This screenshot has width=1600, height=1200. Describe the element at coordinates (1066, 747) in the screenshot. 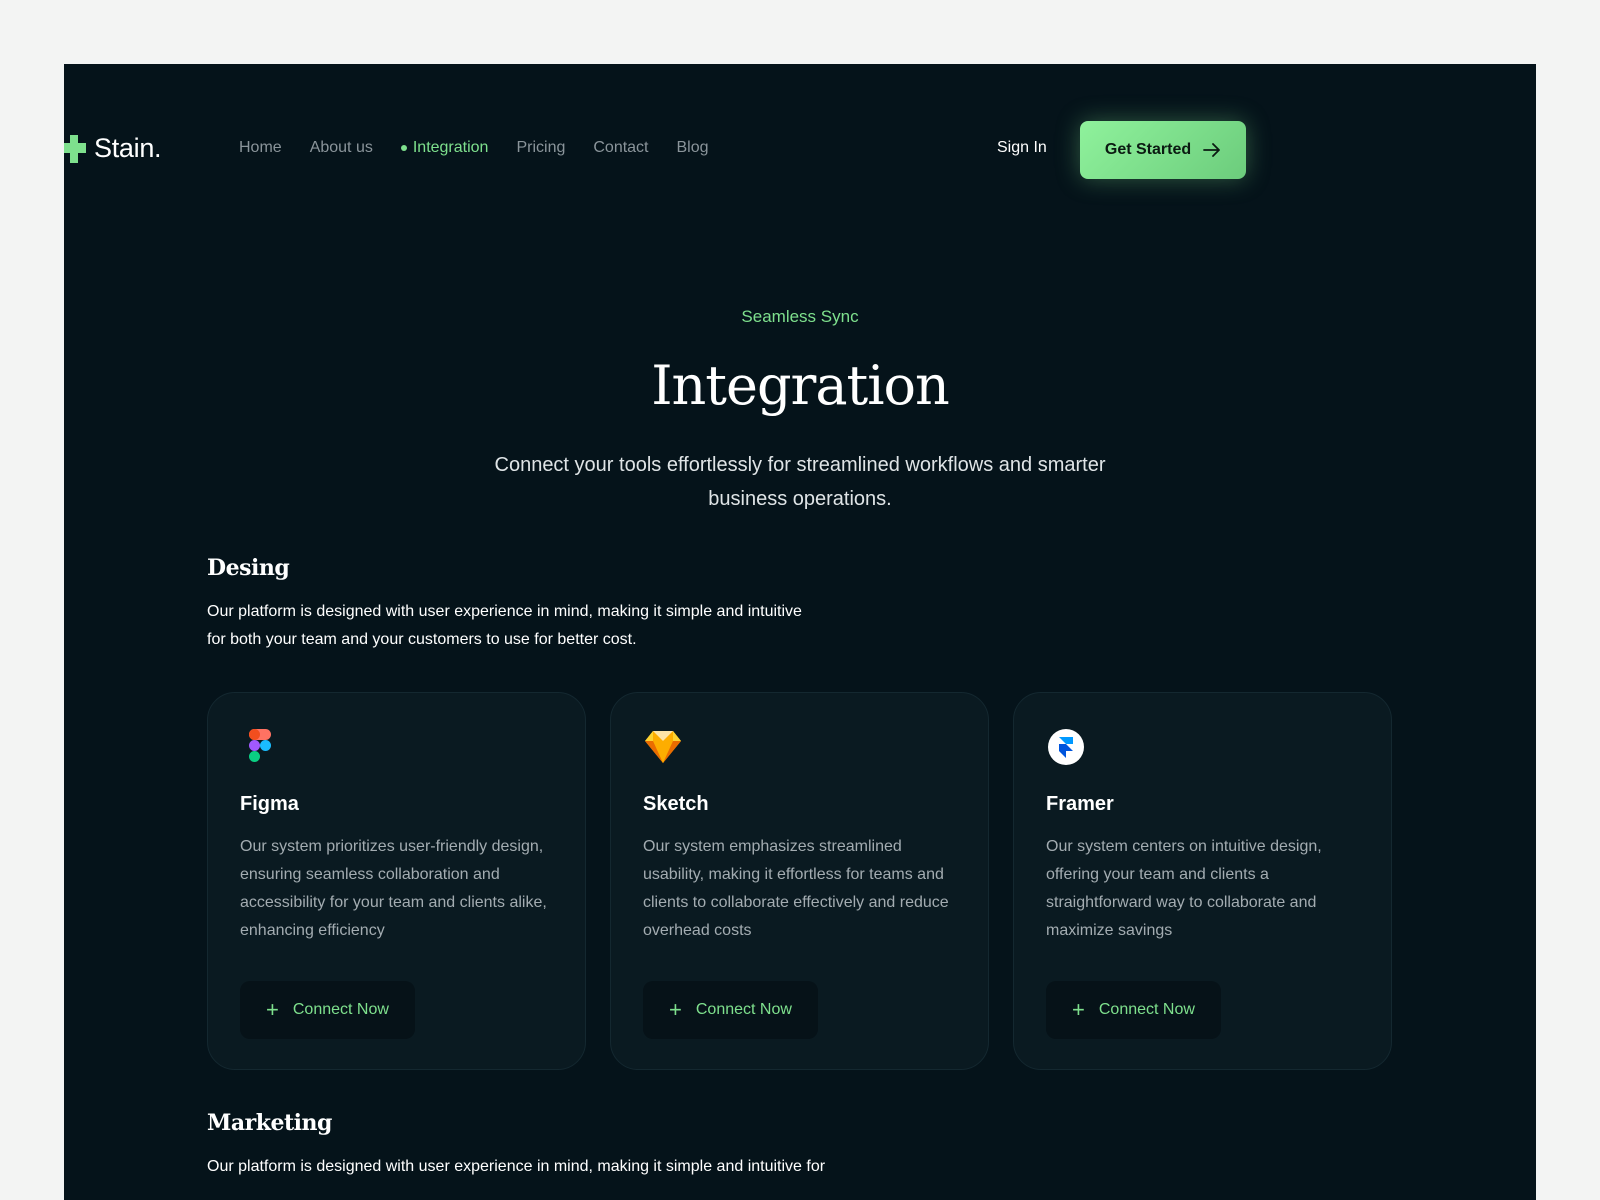

I see `framer-icon` at that location.